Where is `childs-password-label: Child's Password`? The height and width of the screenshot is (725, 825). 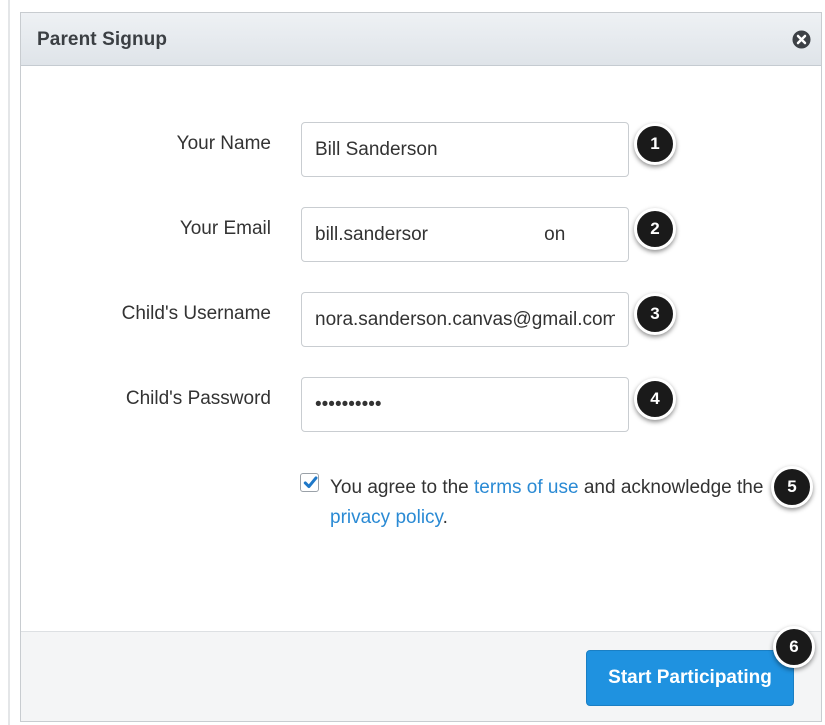 childs-password-label: Child's Password is located at coordinates (198, 398).